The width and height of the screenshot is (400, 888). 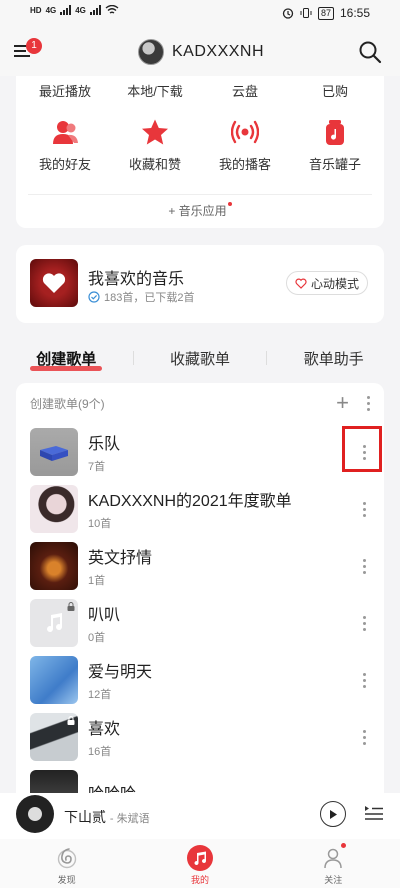 I want to click on liked-subtitle: 183首，已下载2首, so click(x=141, y=297).